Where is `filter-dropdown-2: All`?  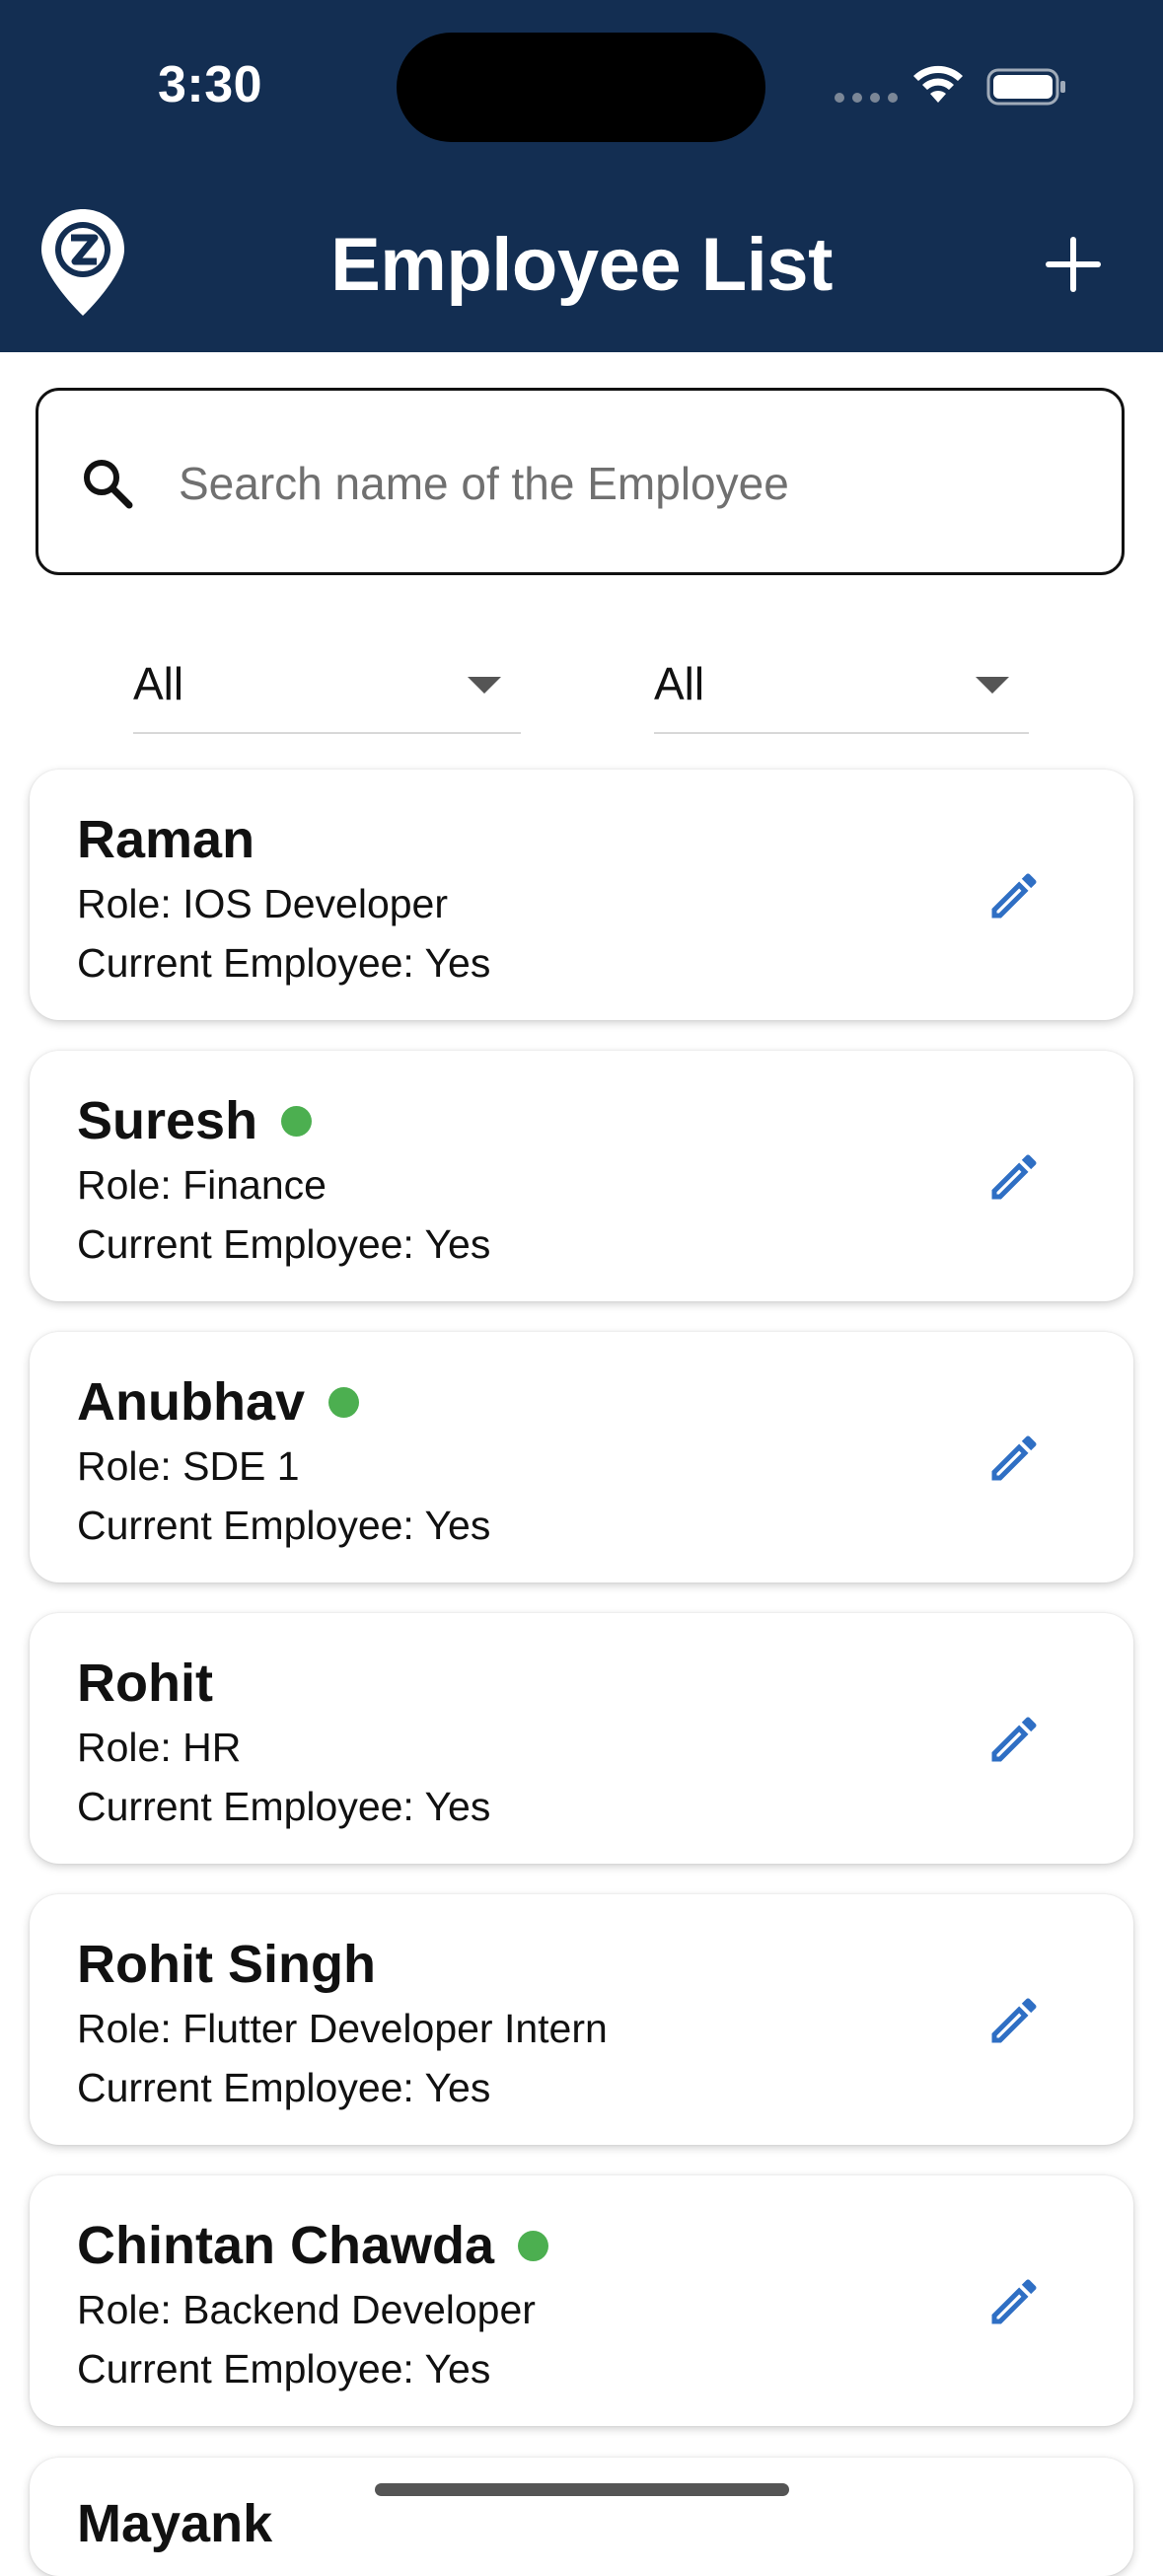
filter-dropdown-2: All is located at coordinates (841, 690).